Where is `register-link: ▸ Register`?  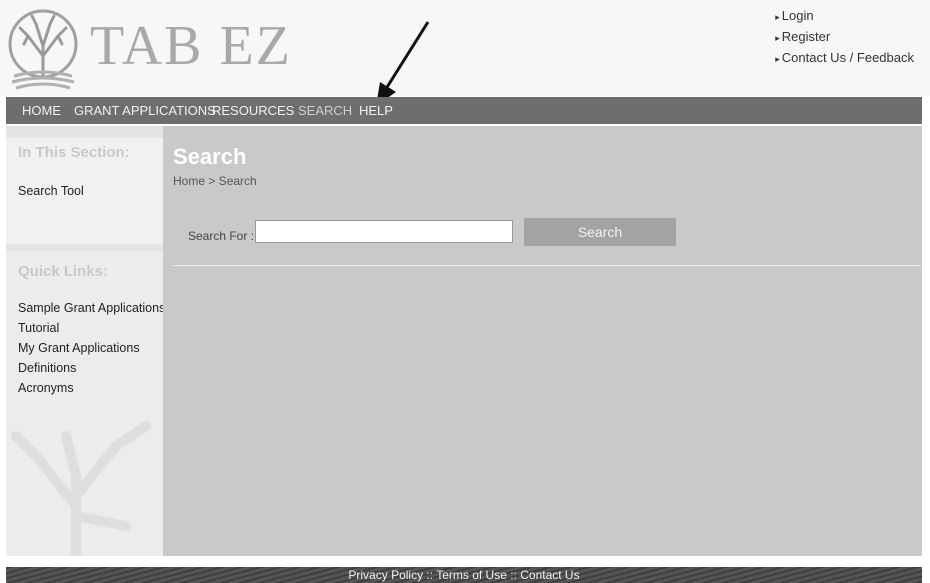 register-link: ▸ Register is located at coordinates (844, 37).